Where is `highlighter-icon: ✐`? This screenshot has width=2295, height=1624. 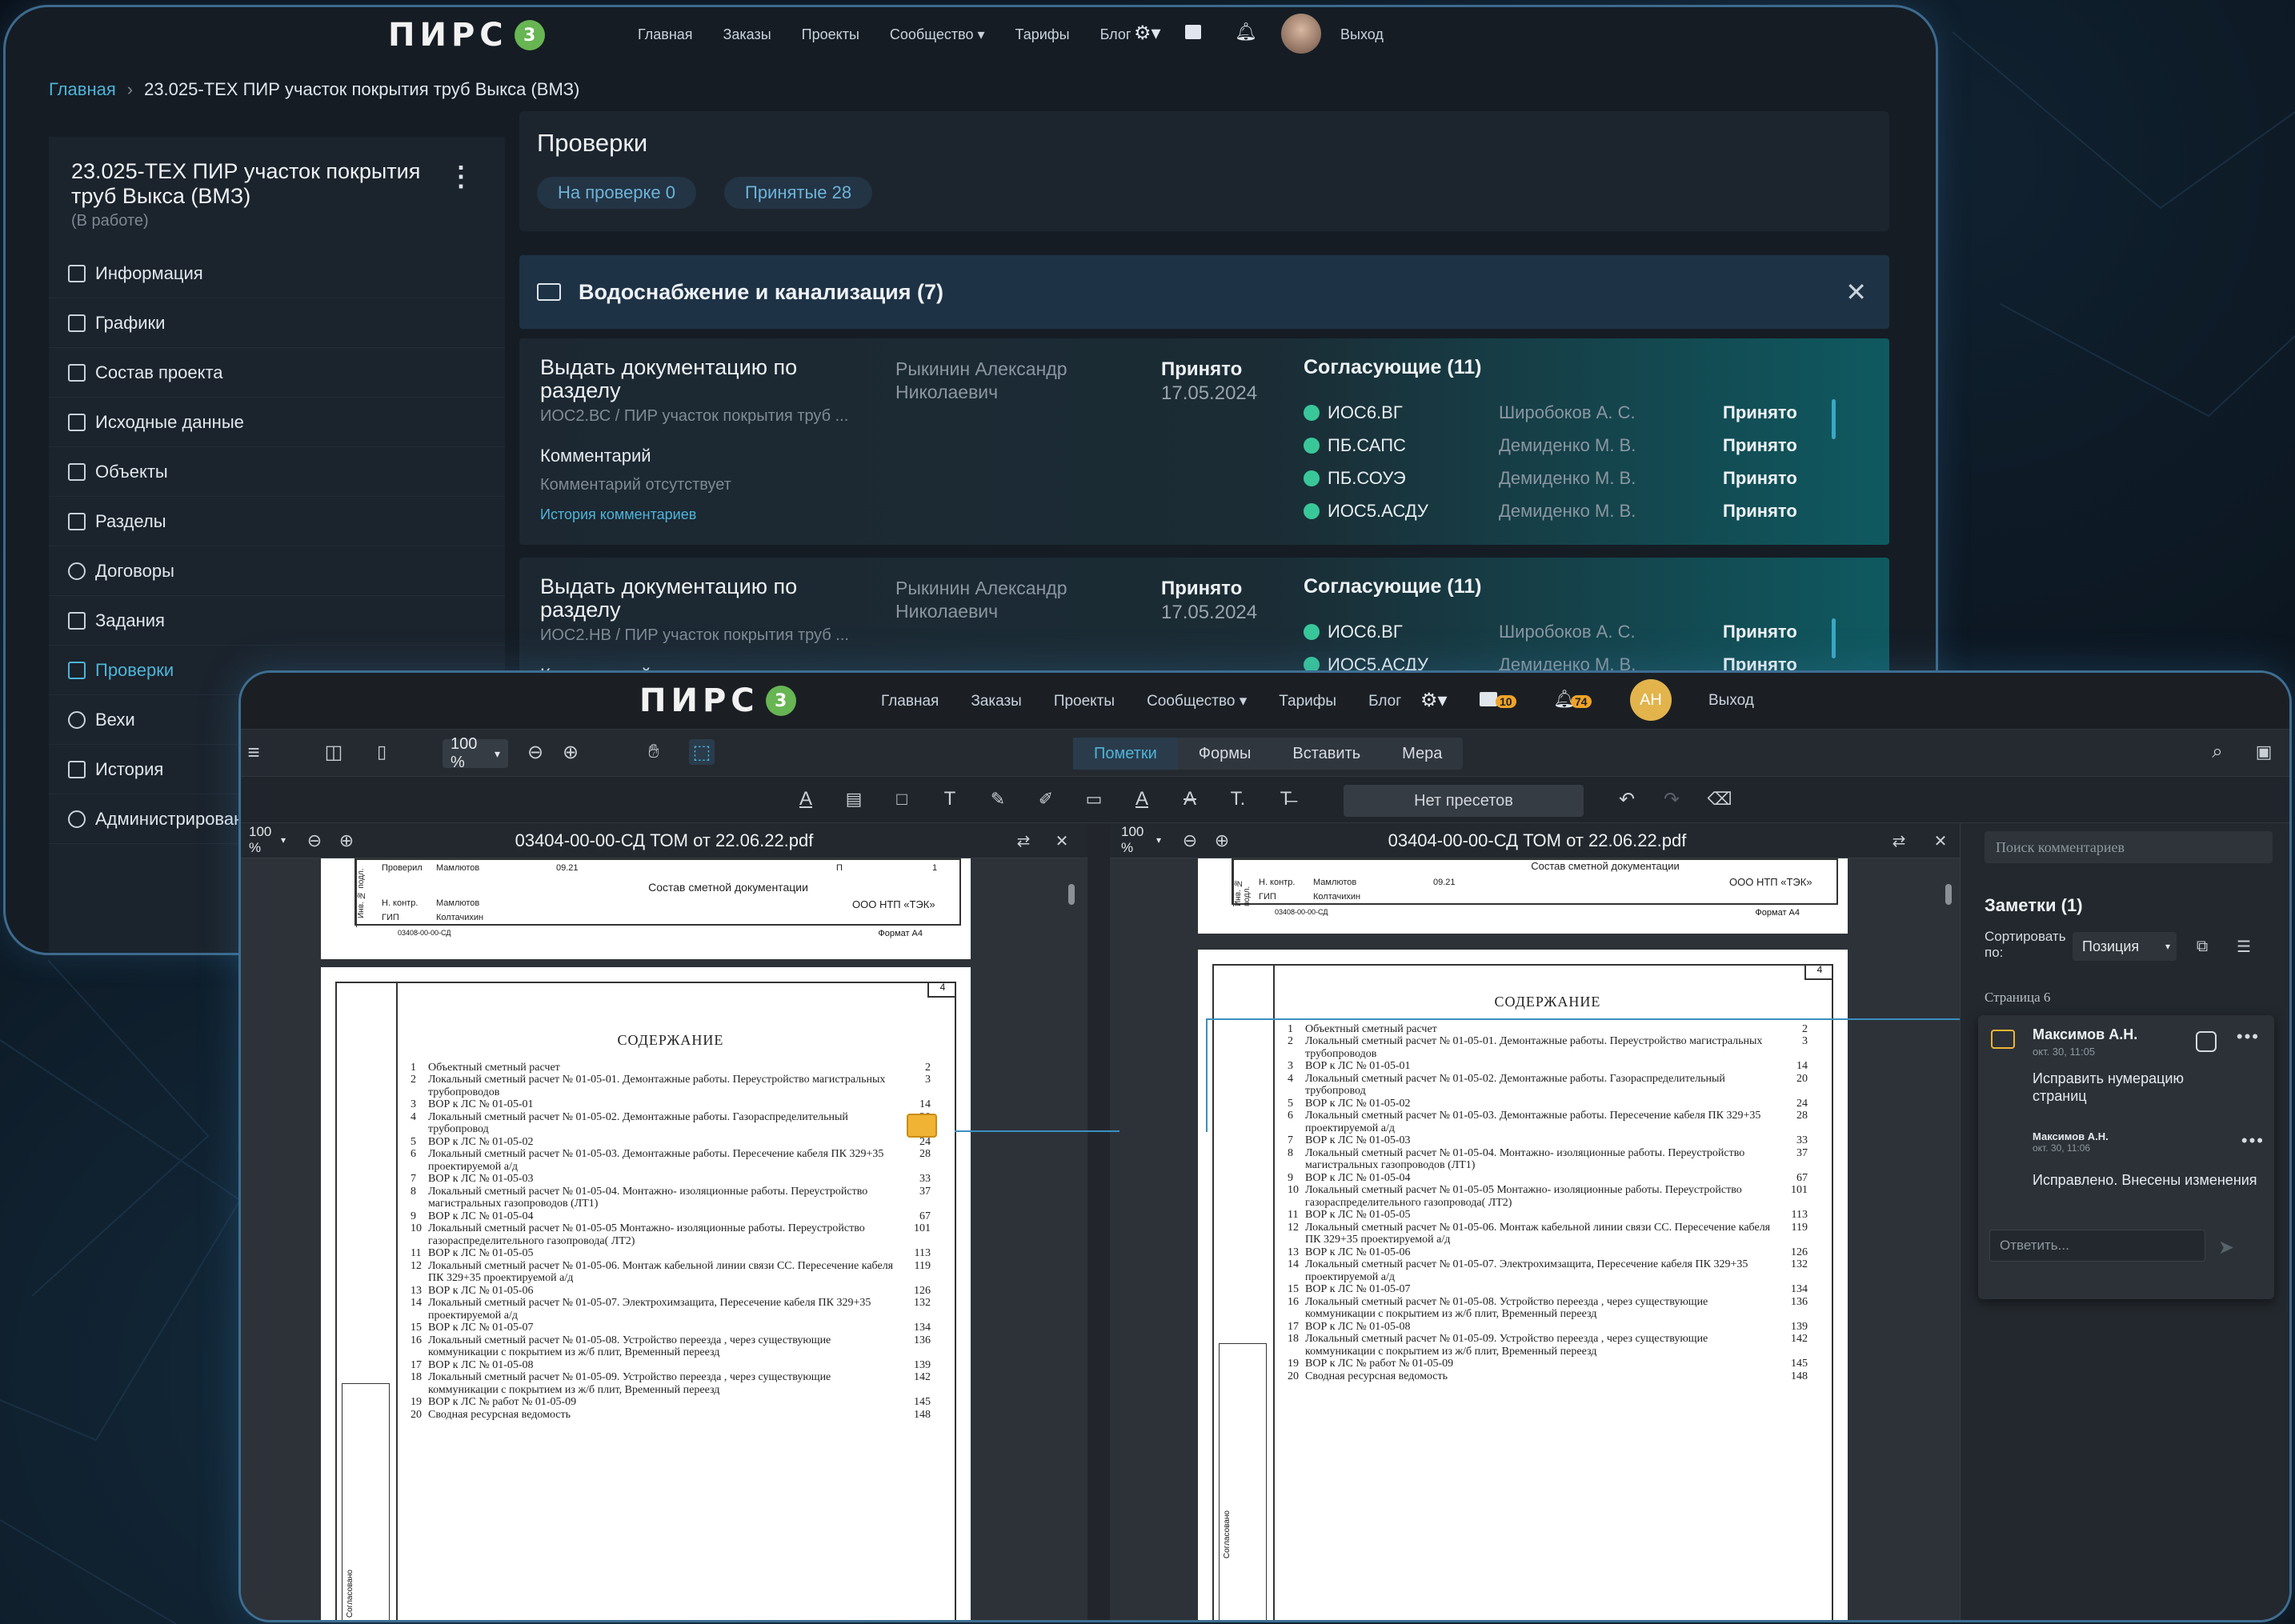 highlighter-icon: ✐ is located at coordinates (1046, 799).